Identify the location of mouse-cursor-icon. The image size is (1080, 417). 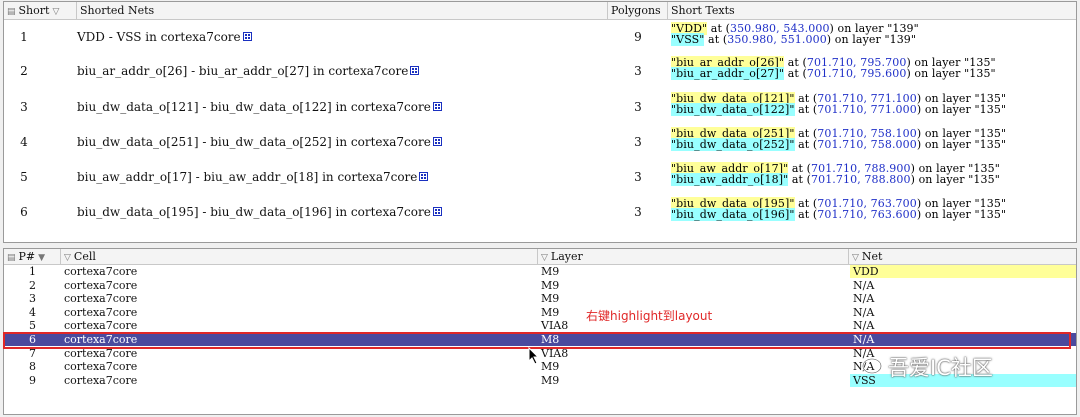
(534, 356).